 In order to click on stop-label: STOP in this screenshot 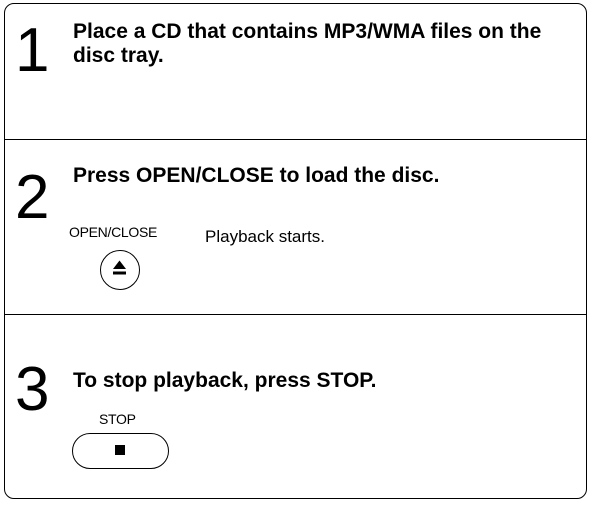, I will do `click(117, 419)`.